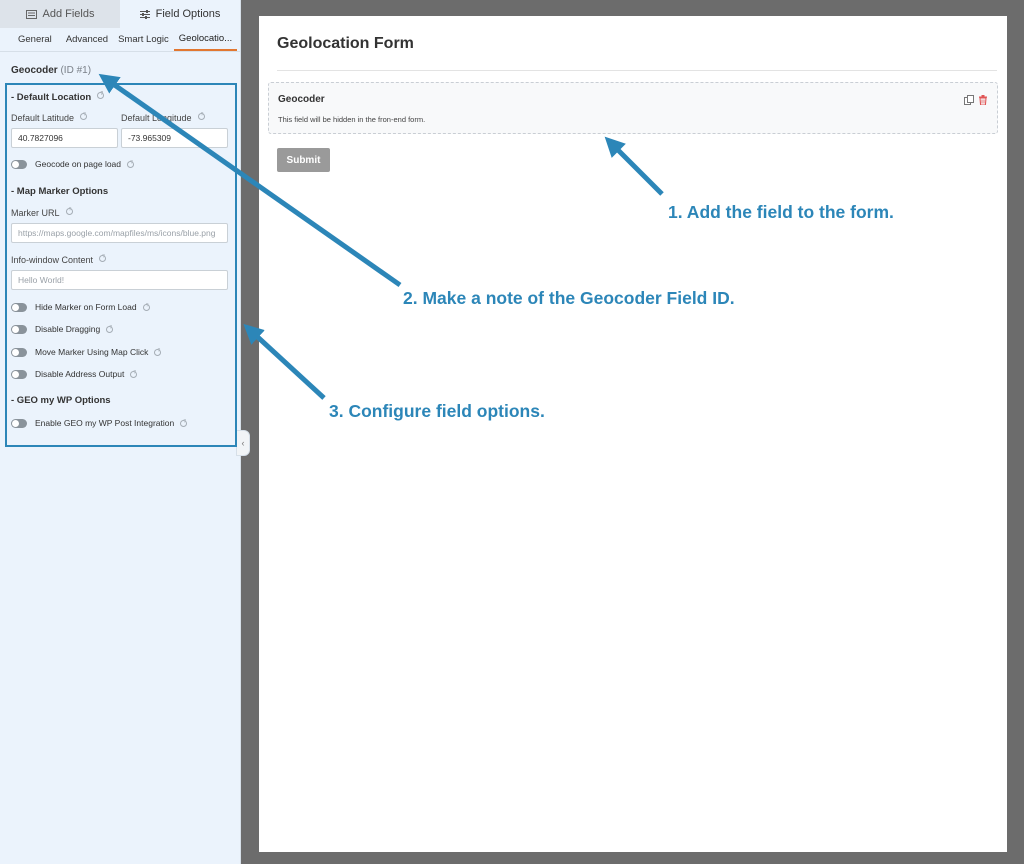 This screenshot has width=1024, height=864. I want to click on field-card-actions, so click(976, 101).